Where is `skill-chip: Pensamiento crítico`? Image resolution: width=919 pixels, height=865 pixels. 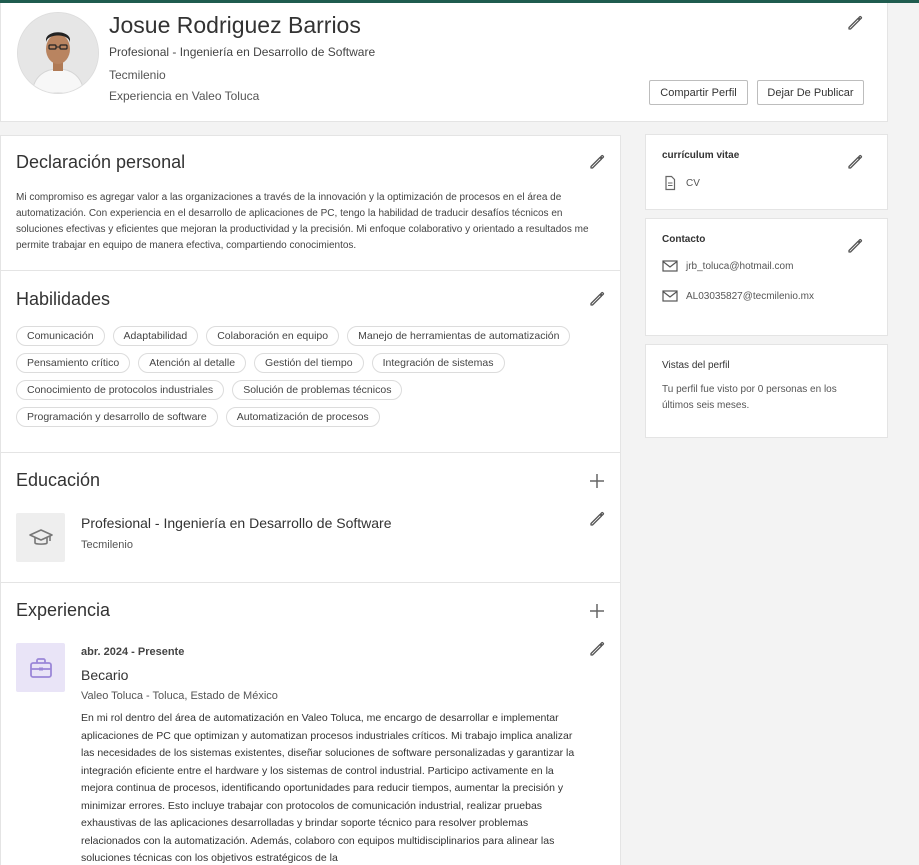
skill-chip: Pensamiento crítico is located at coordinates (73, 363).